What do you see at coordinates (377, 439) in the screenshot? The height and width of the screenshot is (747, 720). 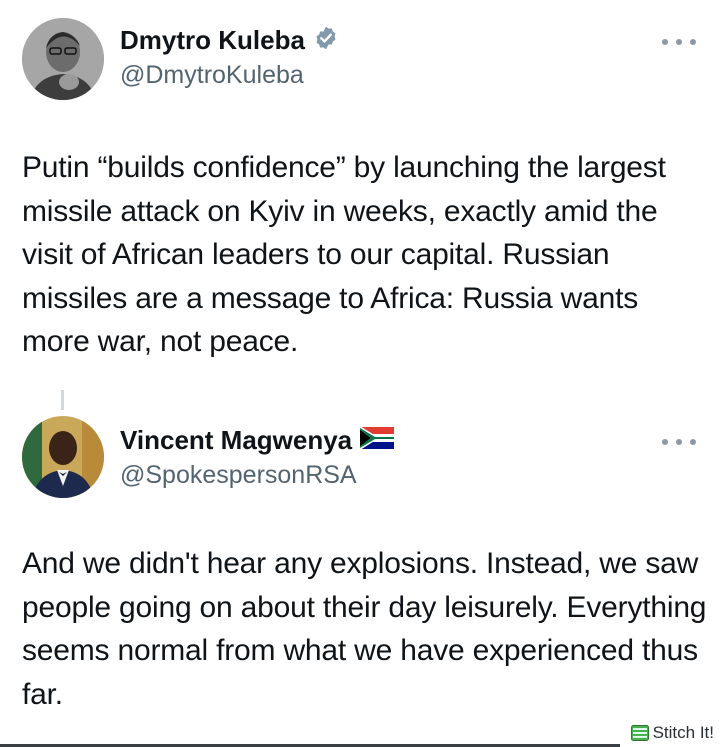 I see `south-africa-flag-icon` at bounding box center [377, 439].